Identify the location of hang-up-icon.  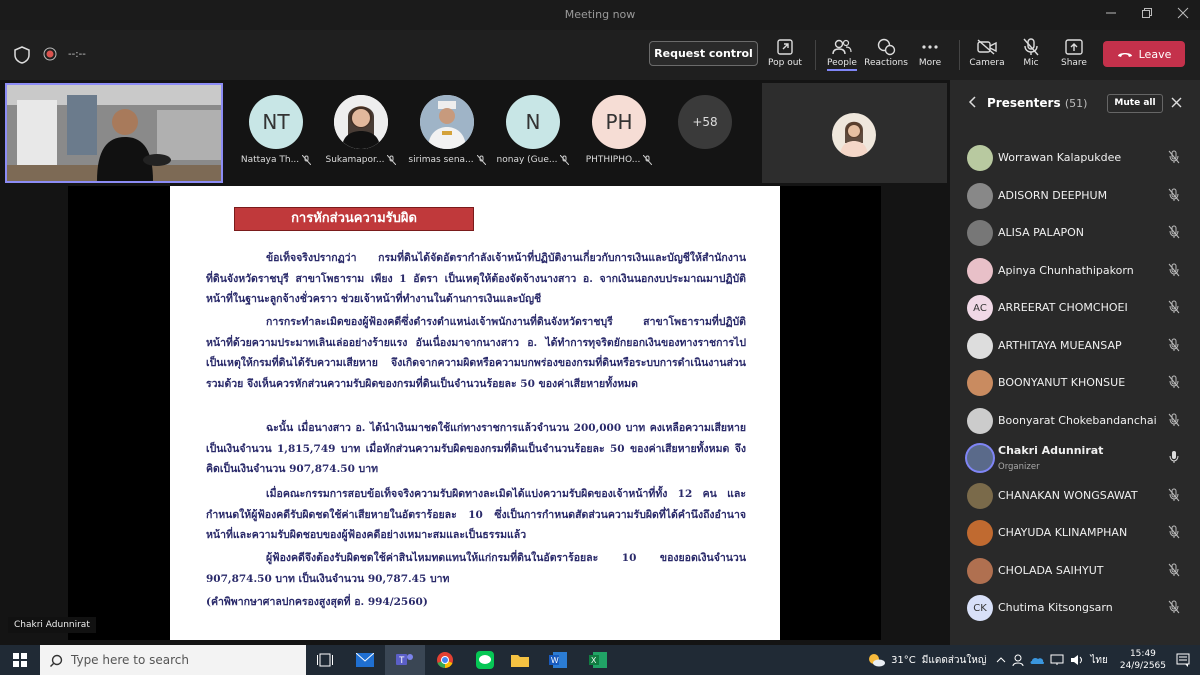
(1125, 54).